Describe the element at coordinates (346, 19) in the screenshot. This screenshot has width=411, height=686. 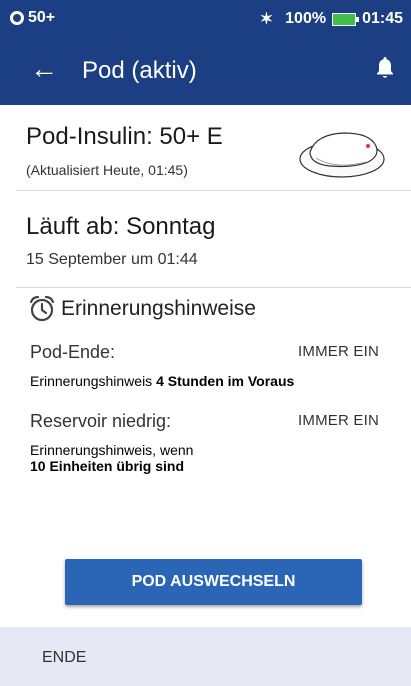
I see `battery-icon` at that location.